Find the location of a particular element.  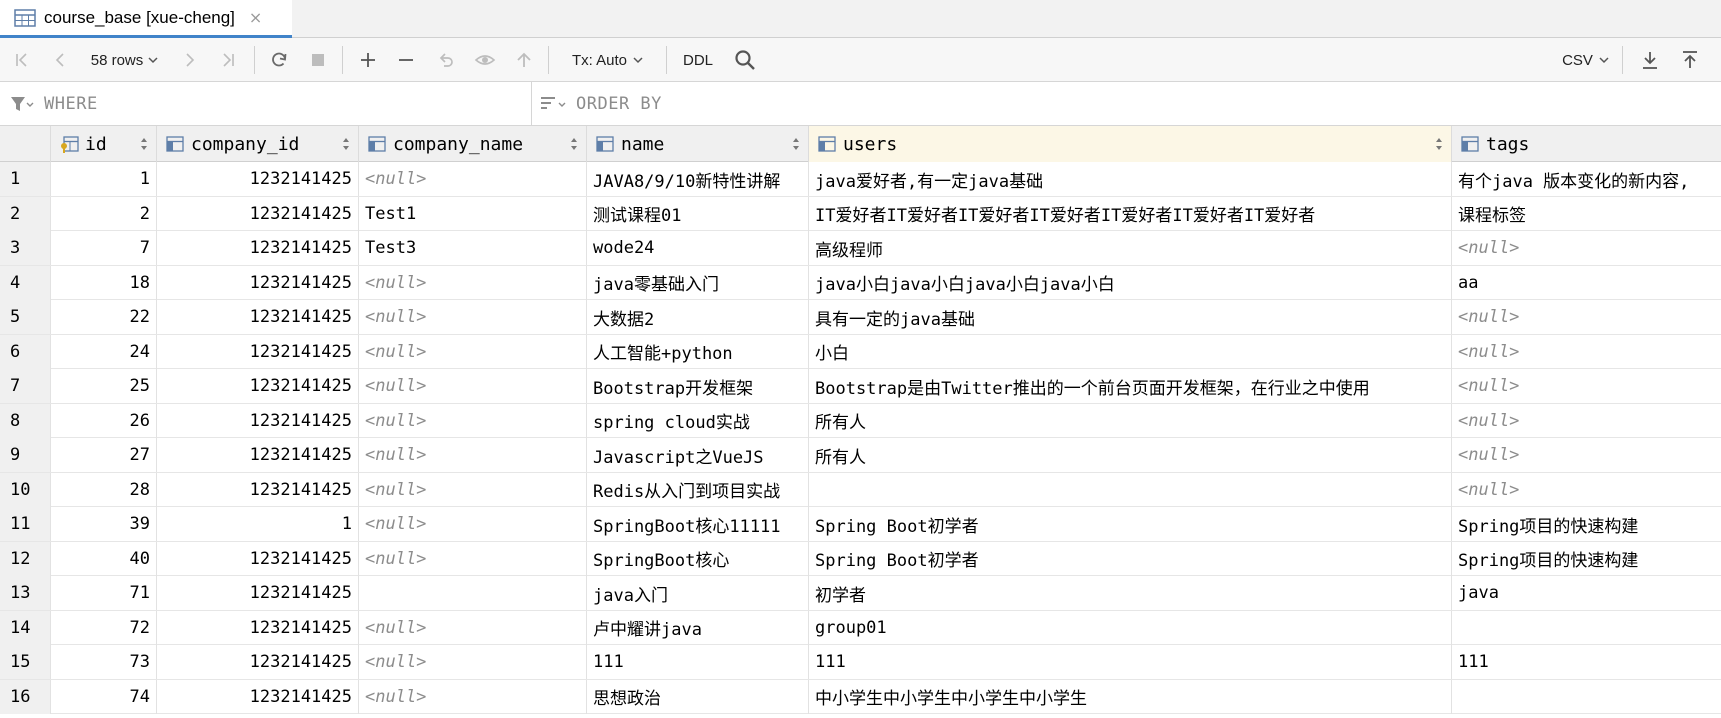

table-row: 14 72 1232141425 <null> 卢中耀讲java group01 is located at coordinates (860, 627).